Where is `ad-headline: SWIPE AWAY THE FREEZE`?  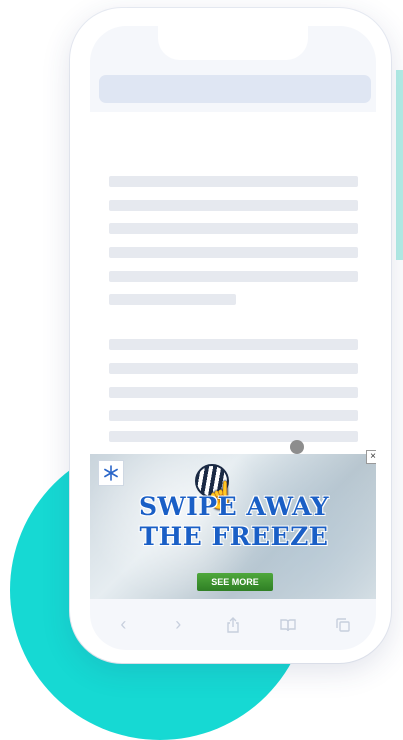
ad-headline: SWIPE AWAY THE FREEZE is located at coordinates (233, 522).